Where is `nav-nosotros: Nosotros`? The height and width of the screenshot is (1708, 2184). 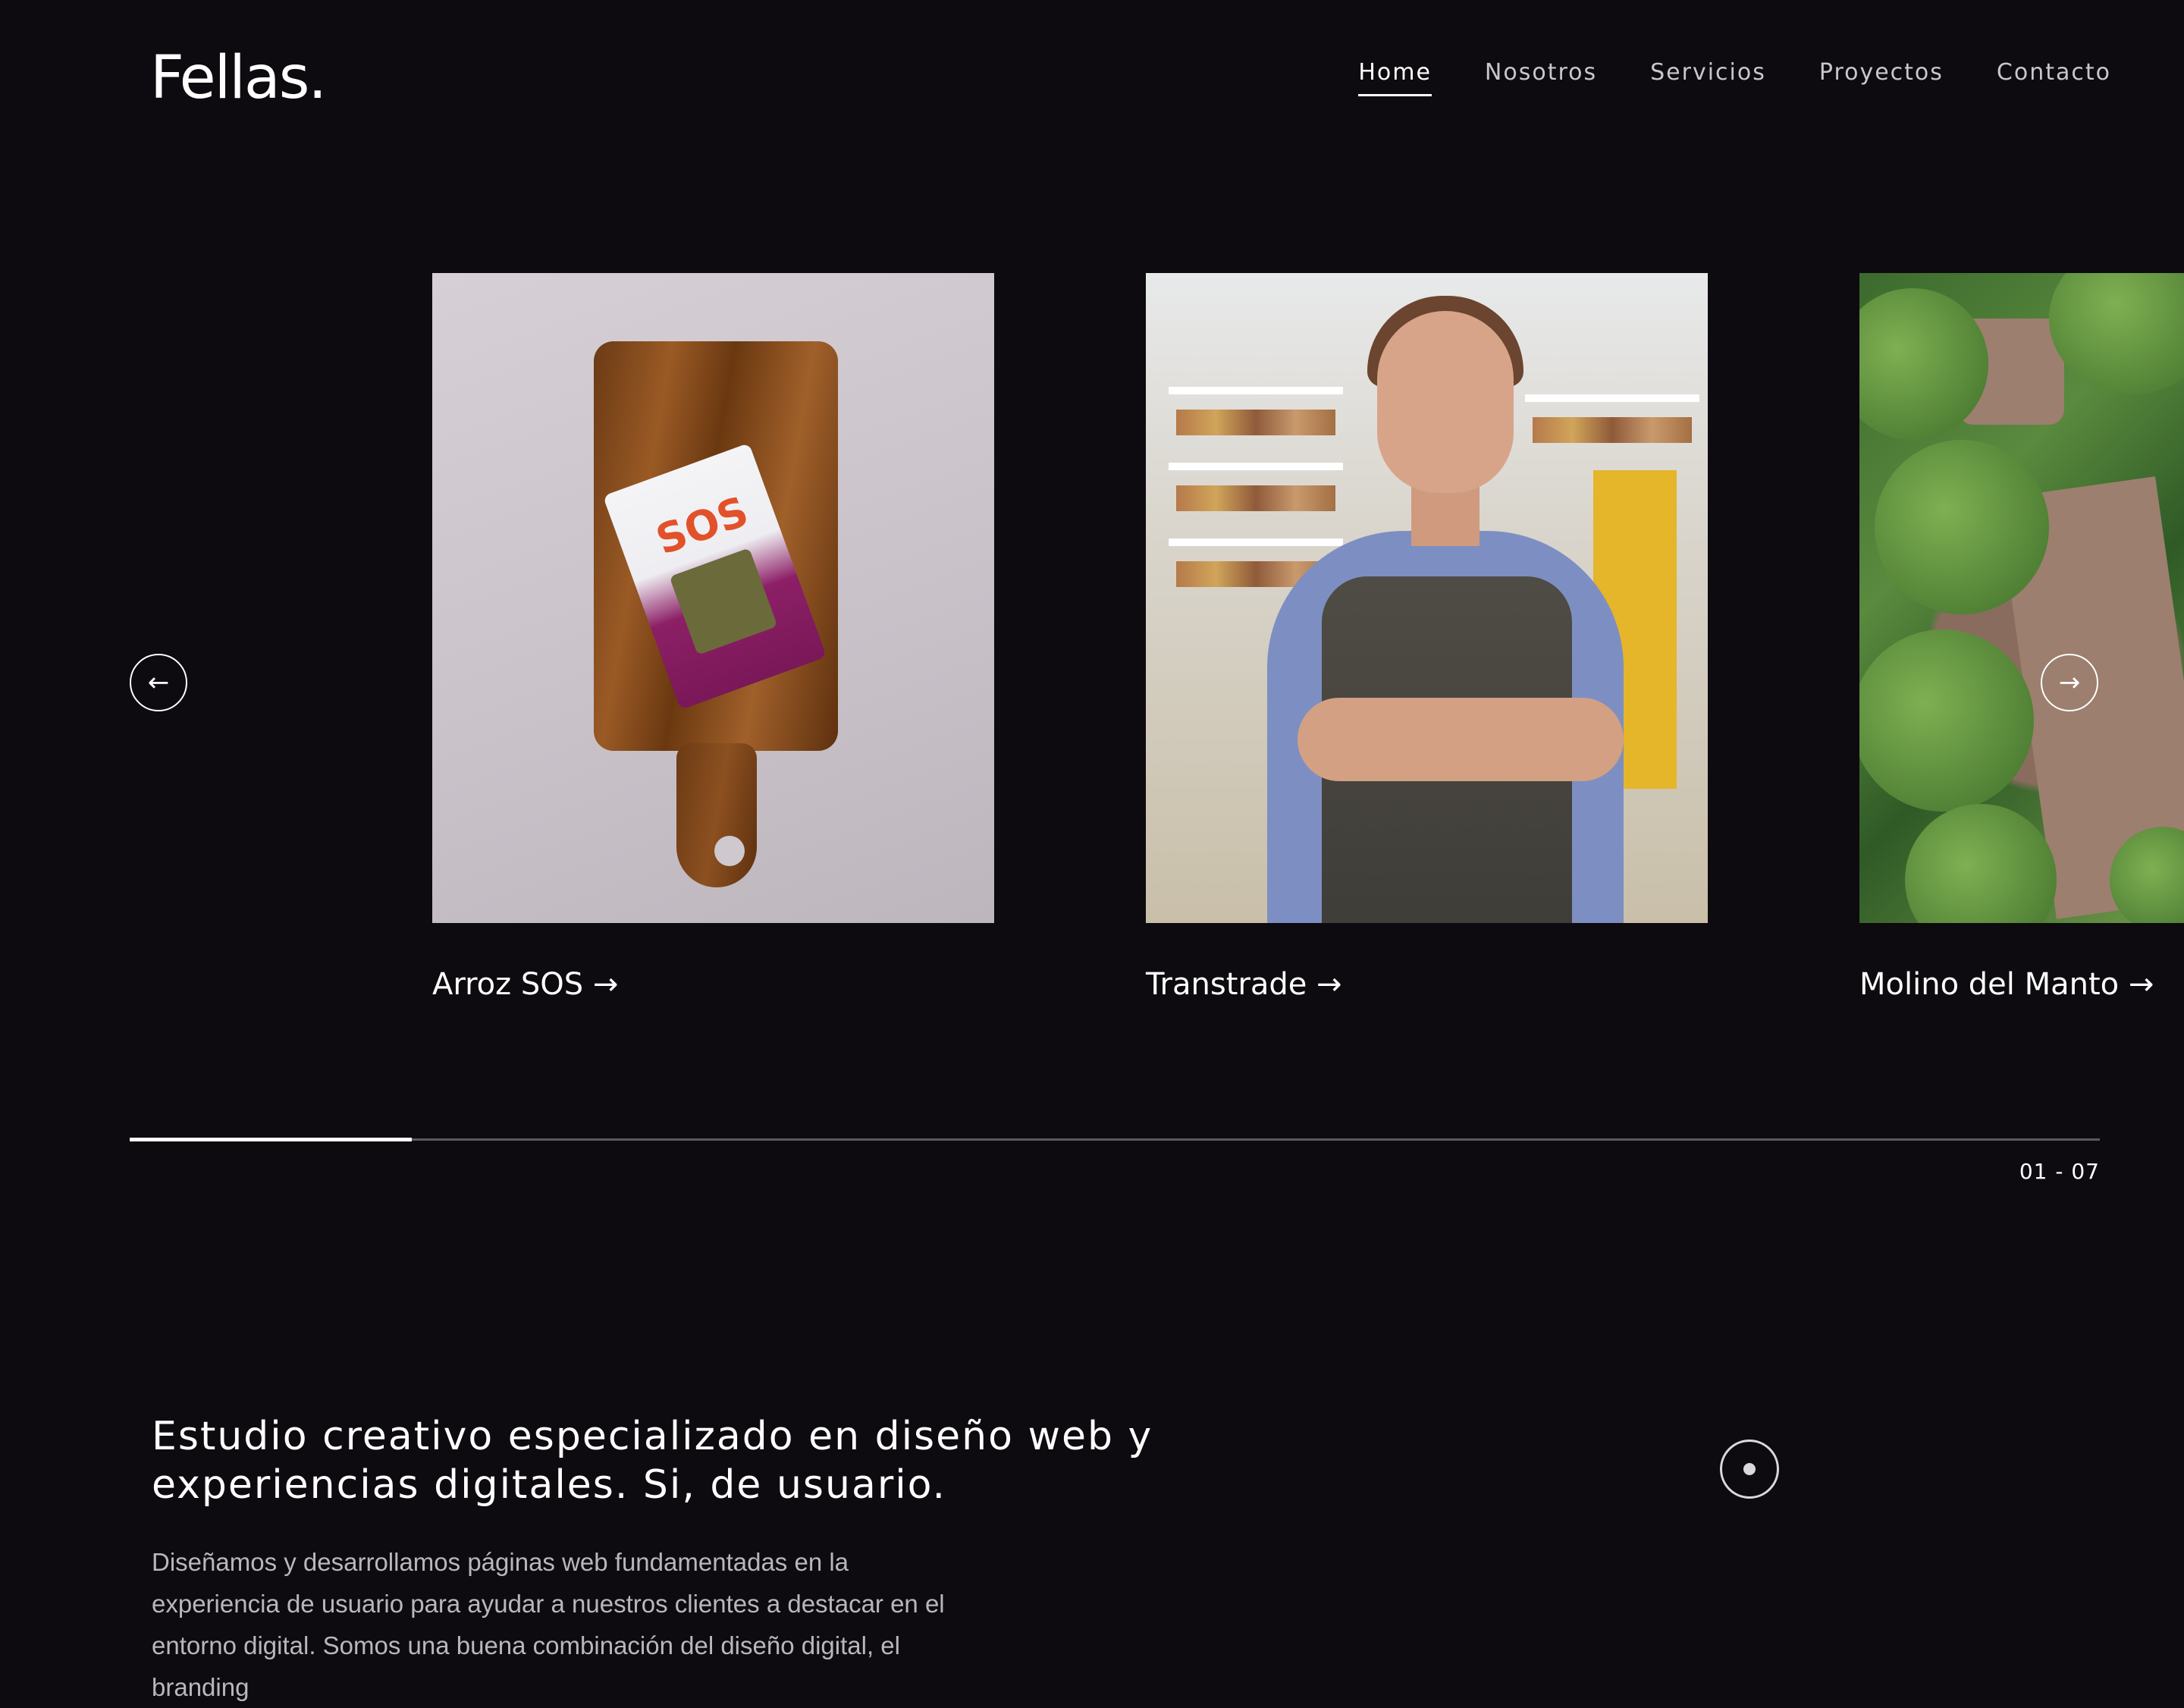 nav-nosotros: Nosotros is located at coordinates (1541, 77).